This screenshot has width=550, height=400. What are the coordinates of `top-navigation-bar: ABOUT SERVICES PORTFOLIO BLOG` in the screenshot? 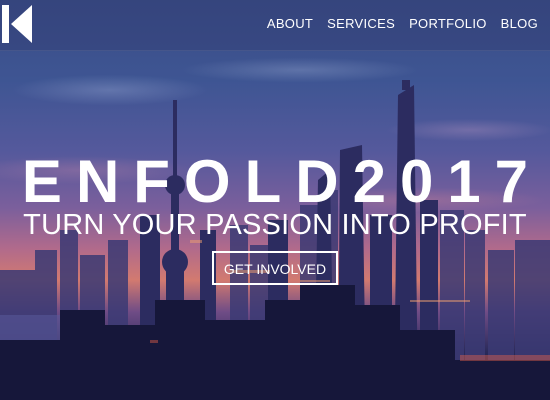 It's located at (275, 25).